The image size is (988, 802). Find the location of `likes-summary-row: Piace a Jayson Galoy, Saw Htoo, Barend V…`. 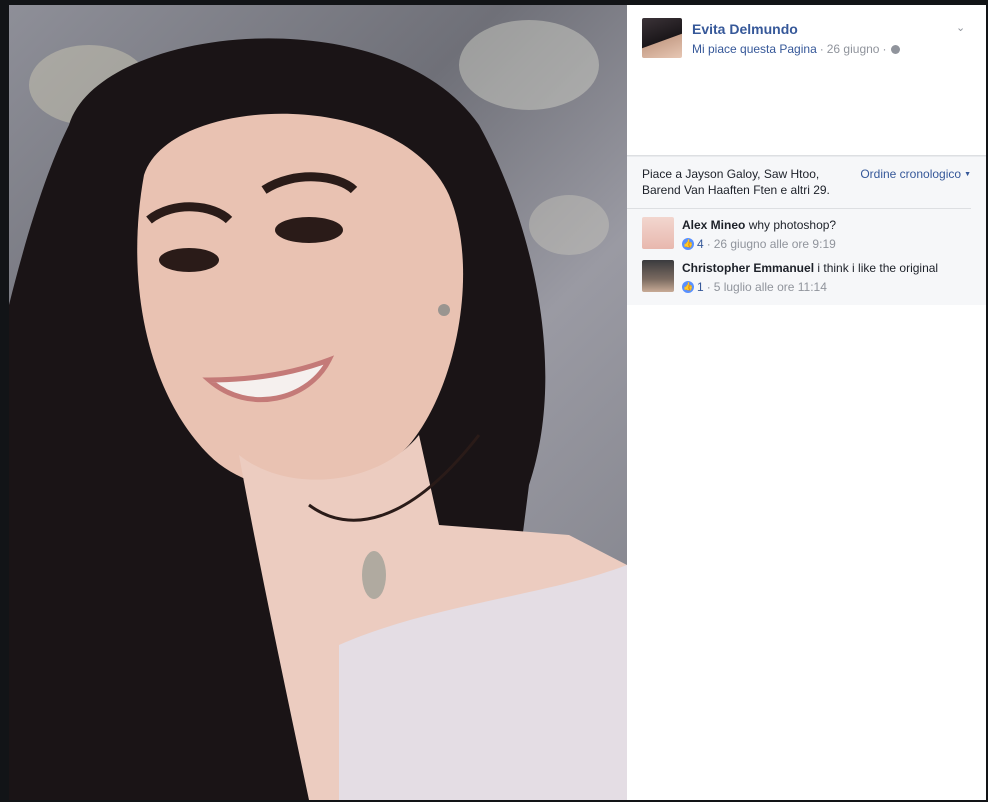

likes-summary-row: Piace a Jayson Galoy, Saw Htoo, Barend V… is located at coordinates (799, 183).